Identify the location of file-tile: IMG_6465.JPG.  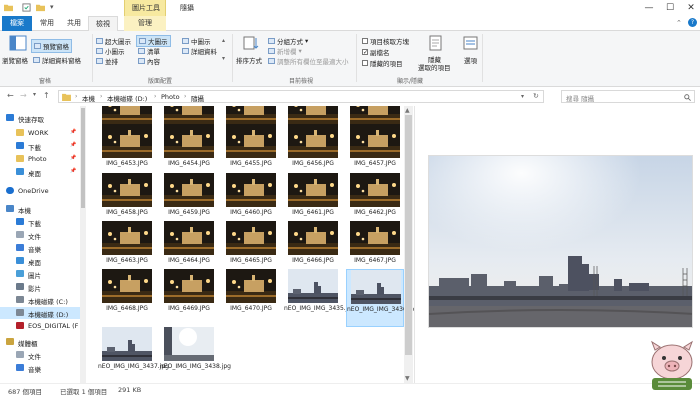
(251, 245).